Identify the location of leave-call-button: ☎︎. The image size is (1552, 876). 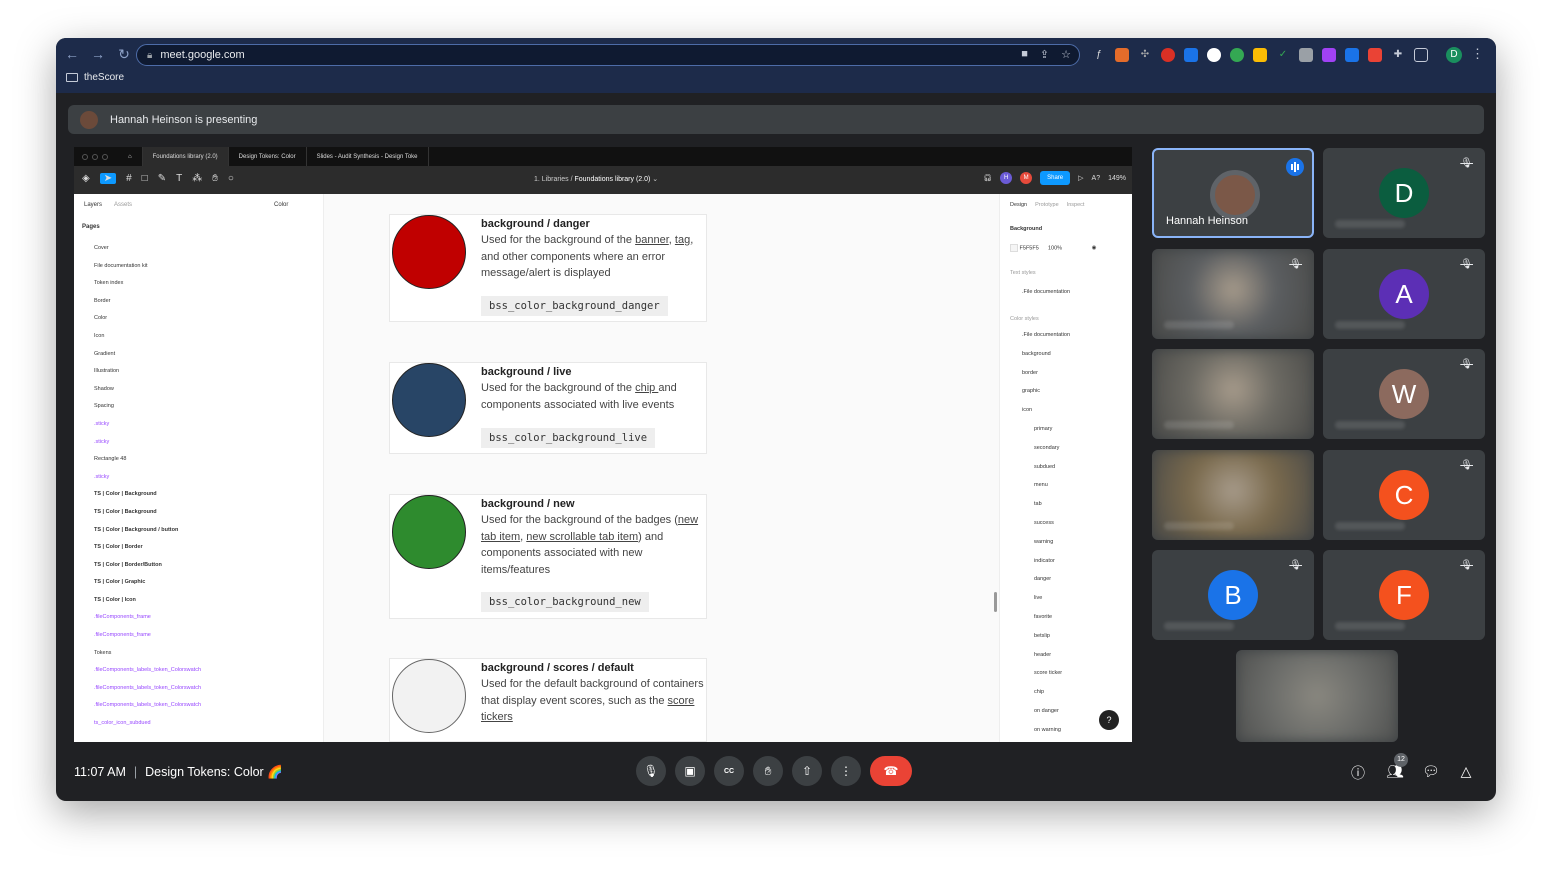
(891, 771).